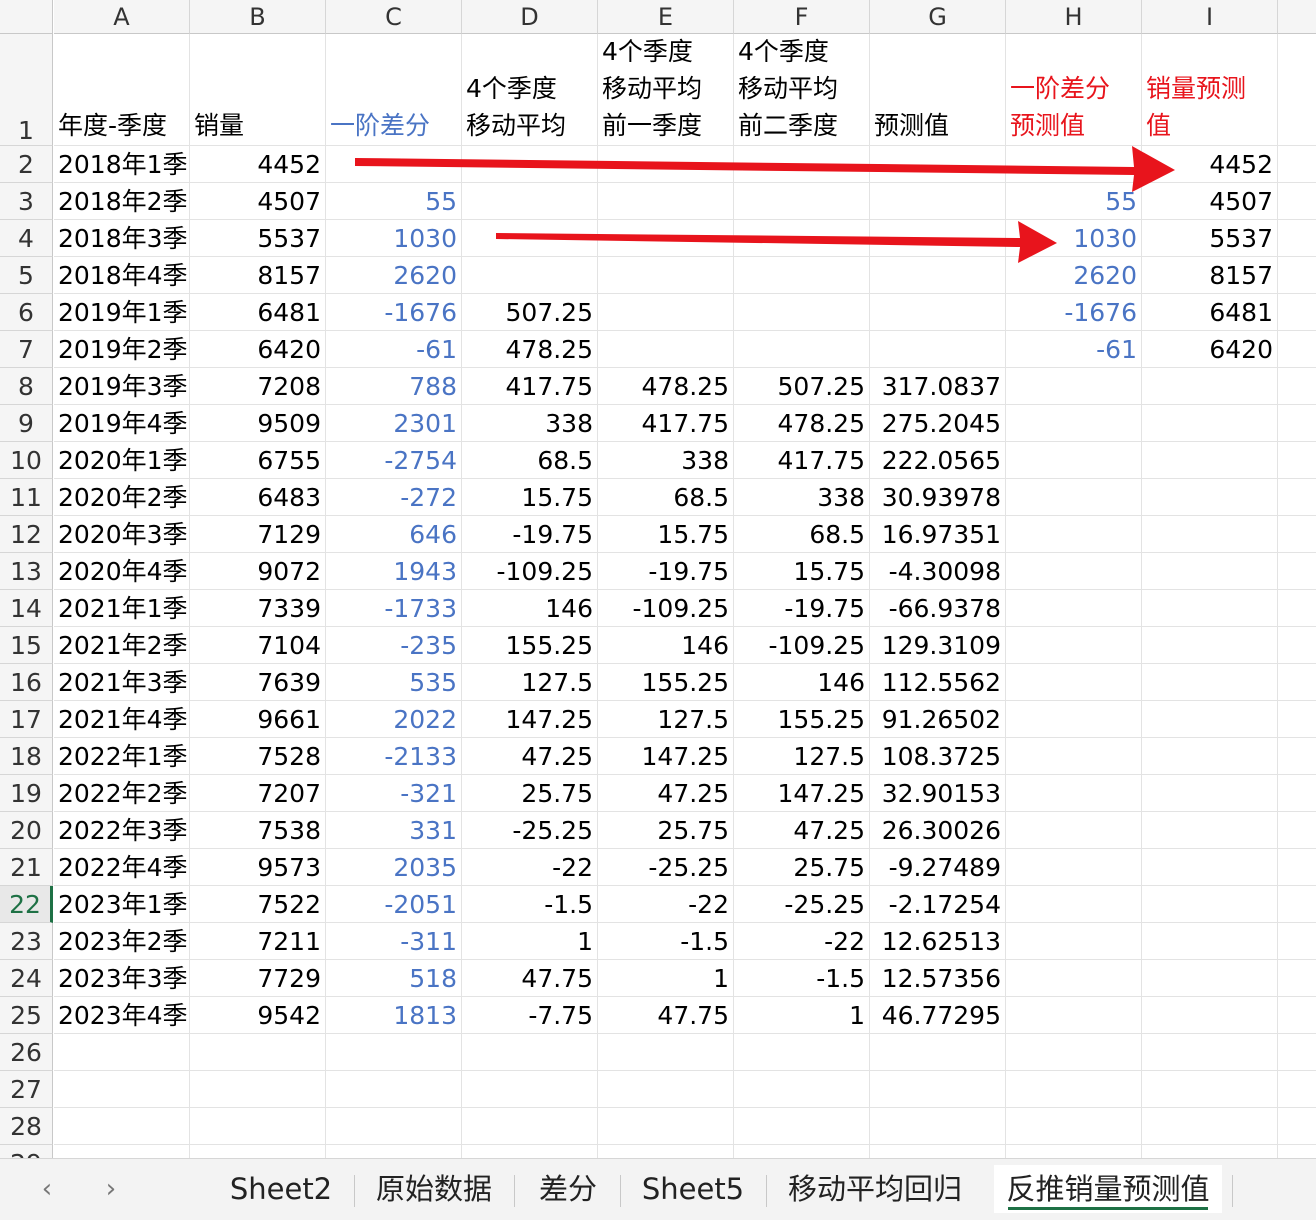 Image resolution: width=1316 pixels, height=1220 pixels. I want to click on table-cell-C: 55, so click(394, 201).